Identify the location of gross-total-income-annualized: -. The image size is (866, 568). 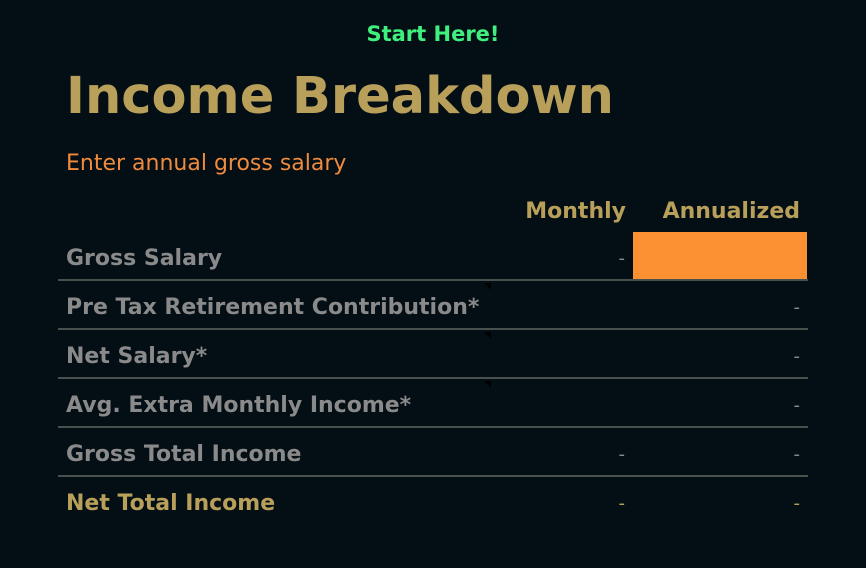
(797, 454).